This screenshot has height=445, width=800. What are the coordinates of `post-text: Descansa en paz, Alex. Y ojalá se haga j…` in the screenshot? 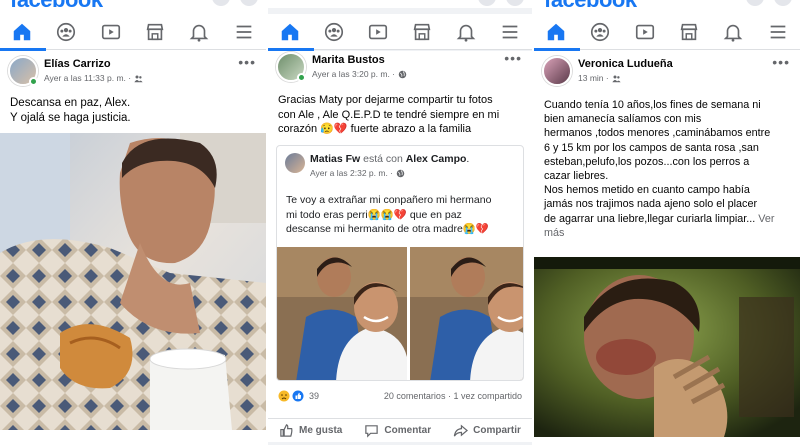 It's located at (133, 111).